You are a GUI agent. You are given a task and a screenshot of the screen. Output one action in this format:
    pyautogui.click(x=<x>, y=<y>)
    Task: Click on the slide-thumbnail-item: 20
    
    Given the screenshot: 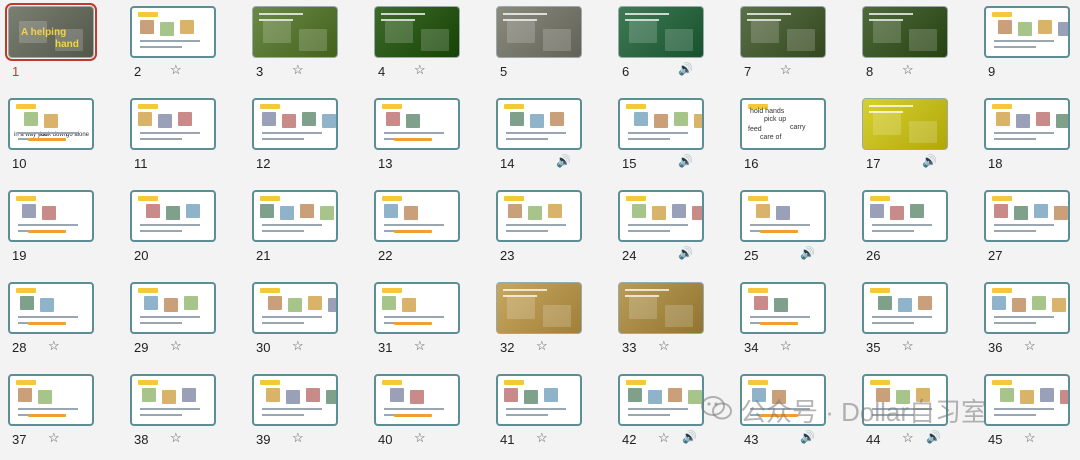 What is the action you would take?
    pyautogui.click(x=183, y=231)
    